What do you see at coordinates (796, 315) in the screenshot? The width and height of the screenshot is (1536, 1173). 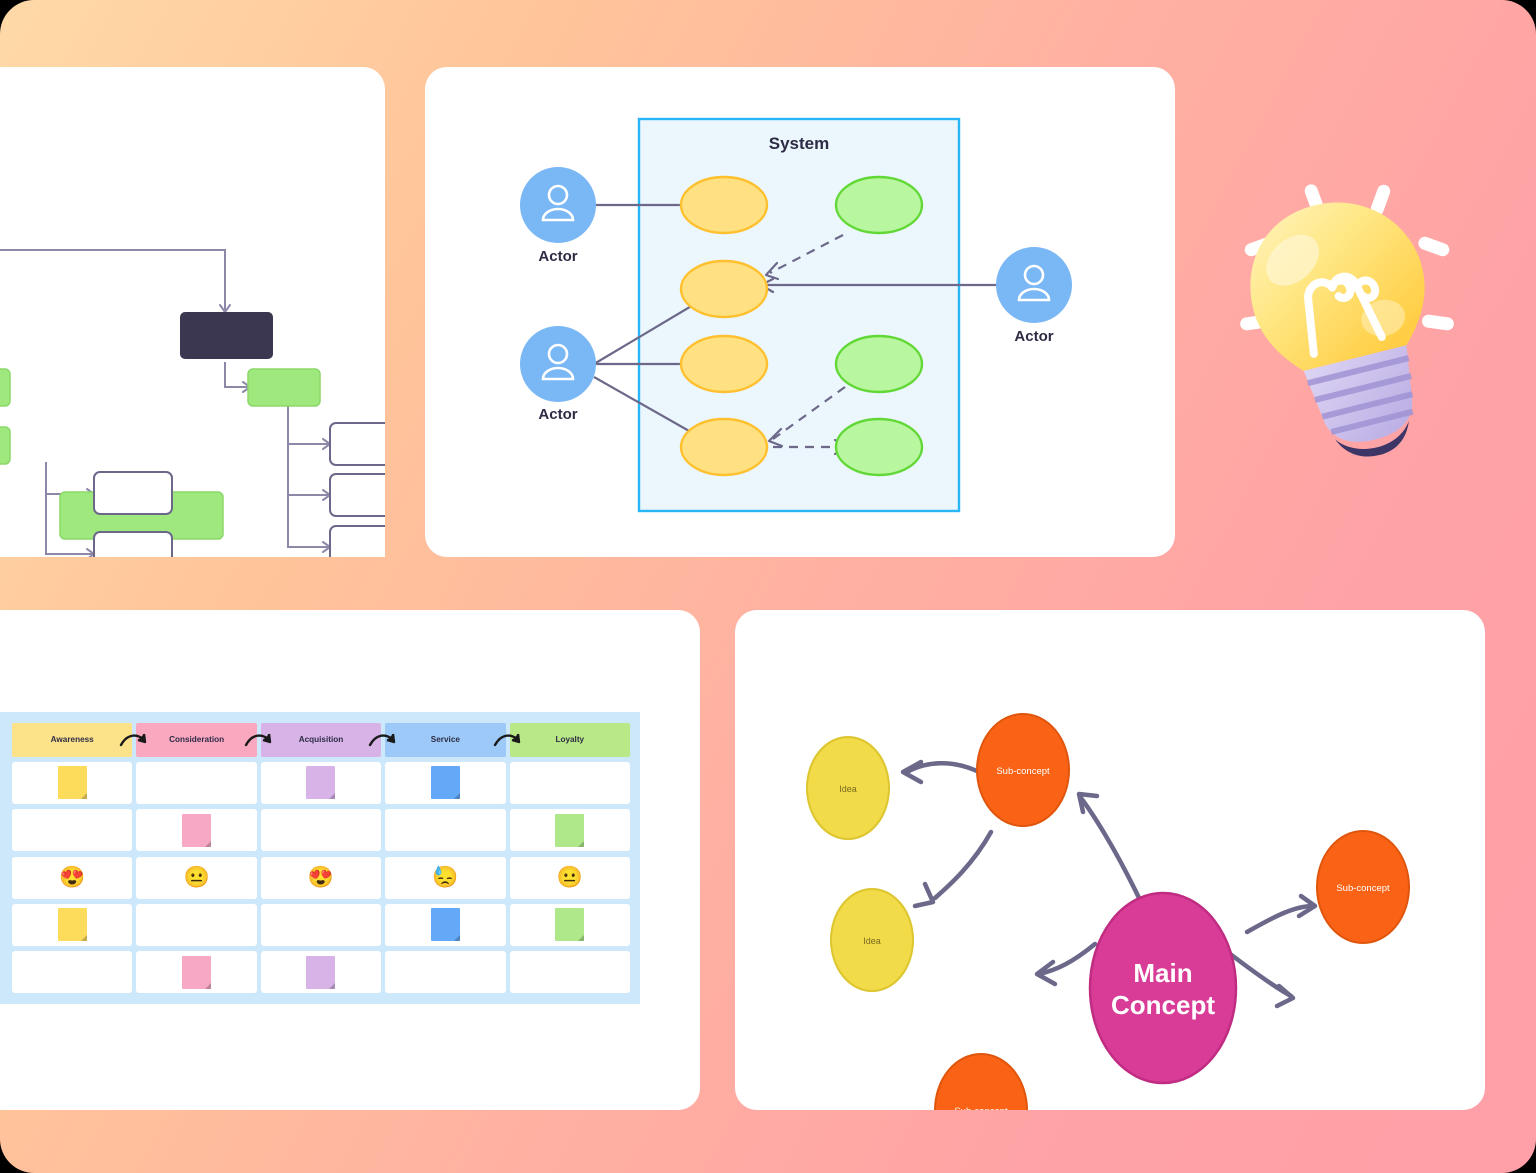 I see `use-case-svg: System Actor Actor Actor` at bounding box center [796, 315].